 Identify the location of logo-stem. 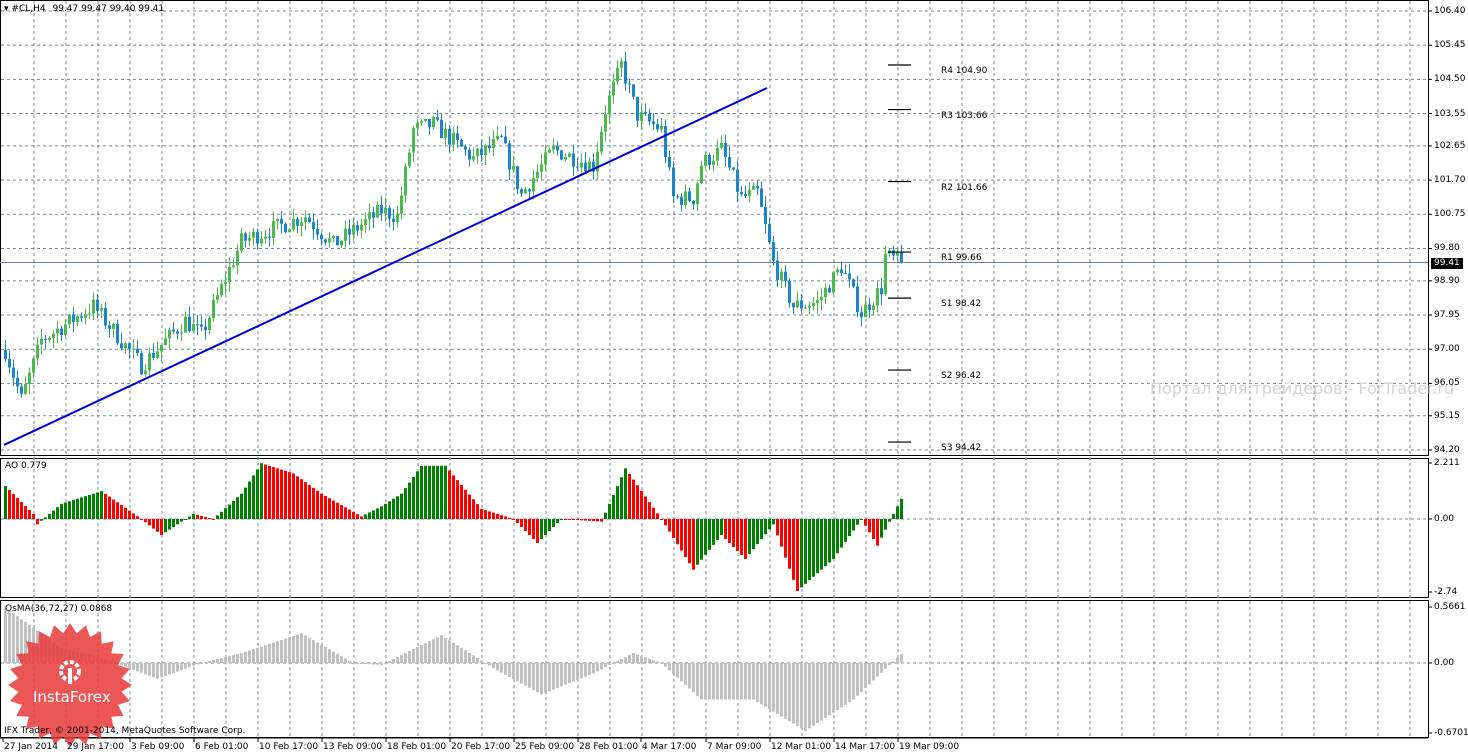
(70, 676).